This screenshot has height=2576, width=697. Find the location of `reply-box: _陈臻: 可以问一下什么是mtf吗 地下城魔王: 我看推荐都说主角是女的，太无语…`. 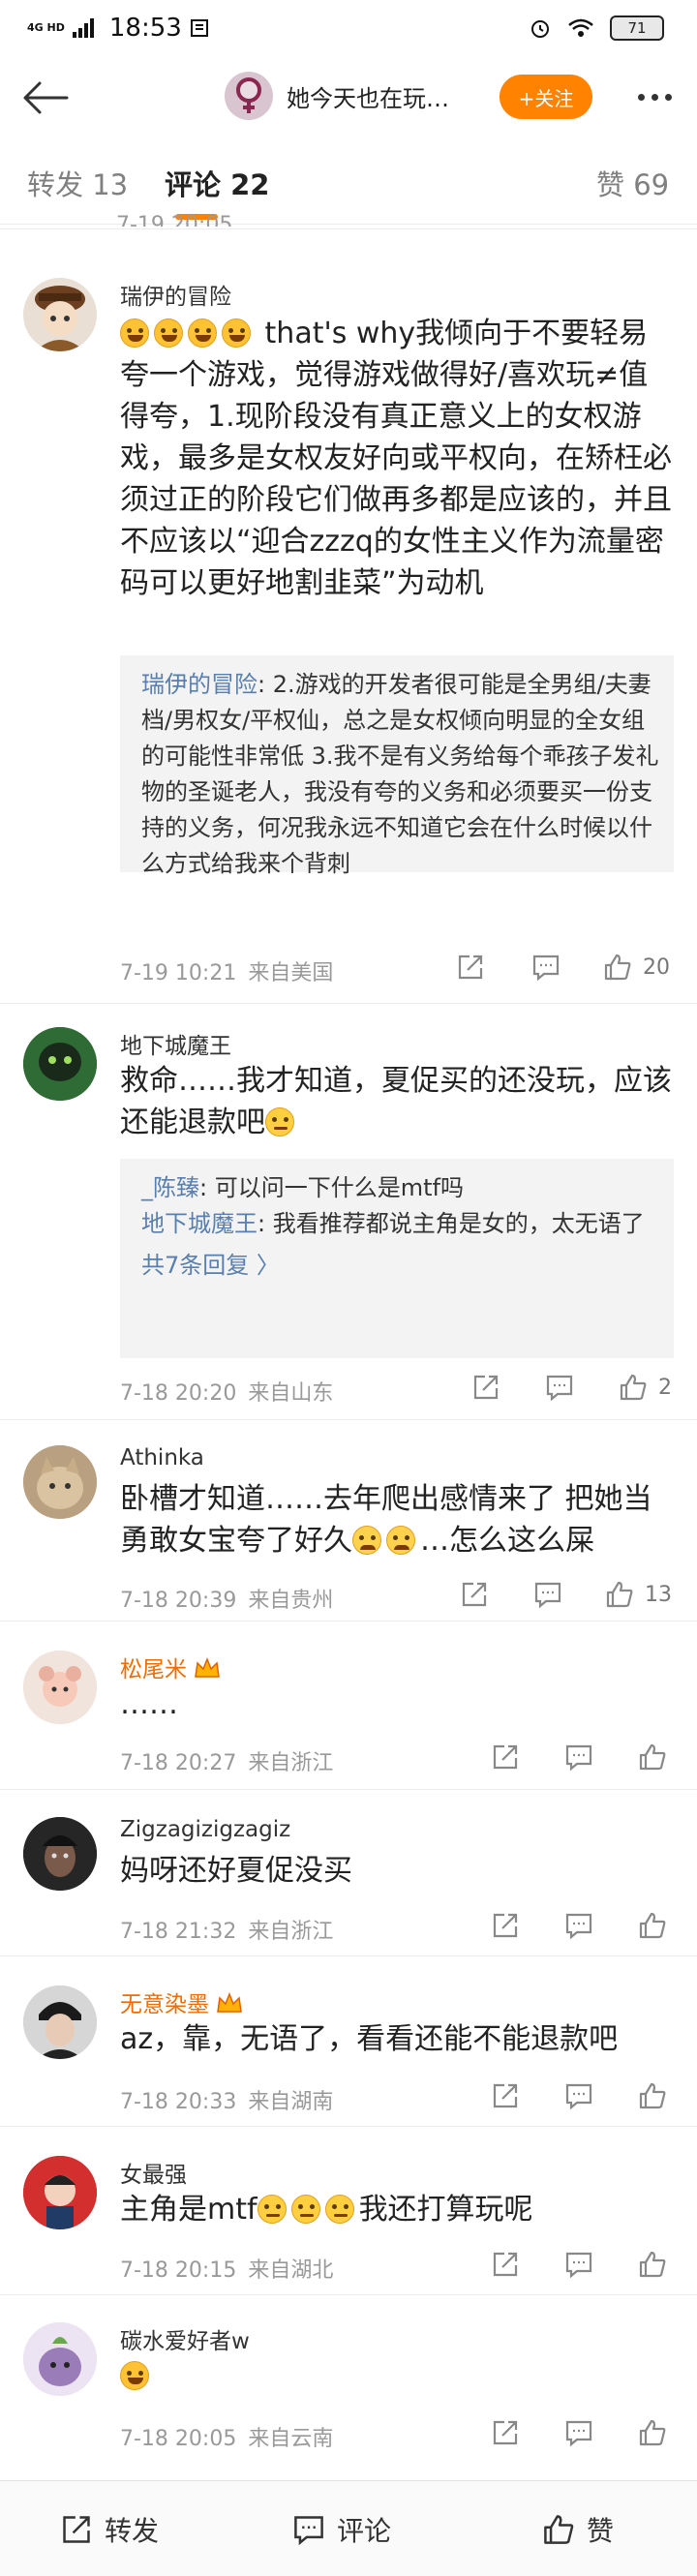

reply-box: _陈臻: 可以问一下什么是mtf吗 地下城魔王: 我看推荐都说主角是女的，太无语… is located at coordinates (397, 1258).